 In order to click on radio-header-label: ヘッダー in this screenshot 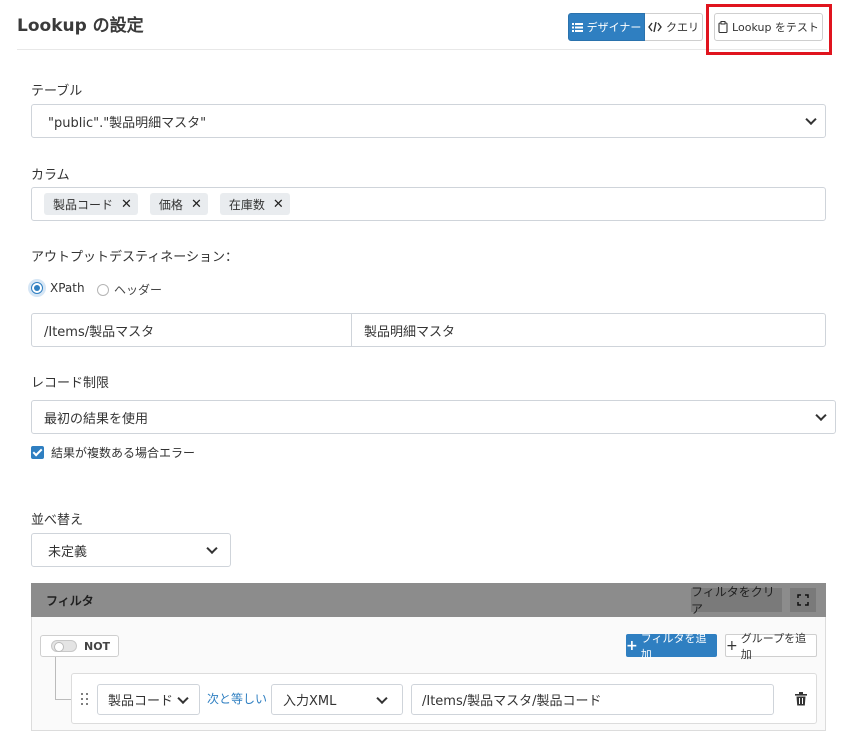, I will do `click(138, 290)`.